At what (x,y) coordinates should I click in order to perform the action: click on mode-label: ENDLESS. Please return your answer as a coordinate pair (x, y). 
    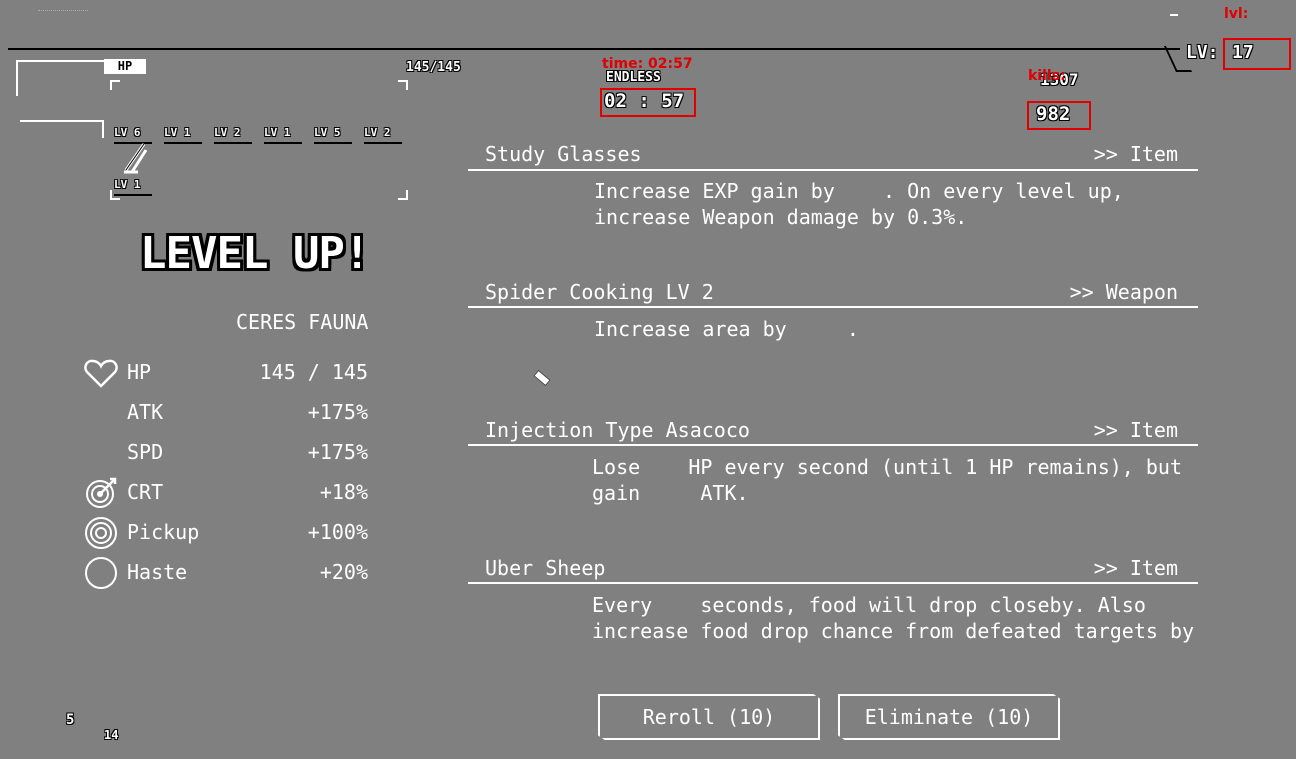
    Looking at the image, I should click on (633, 77).